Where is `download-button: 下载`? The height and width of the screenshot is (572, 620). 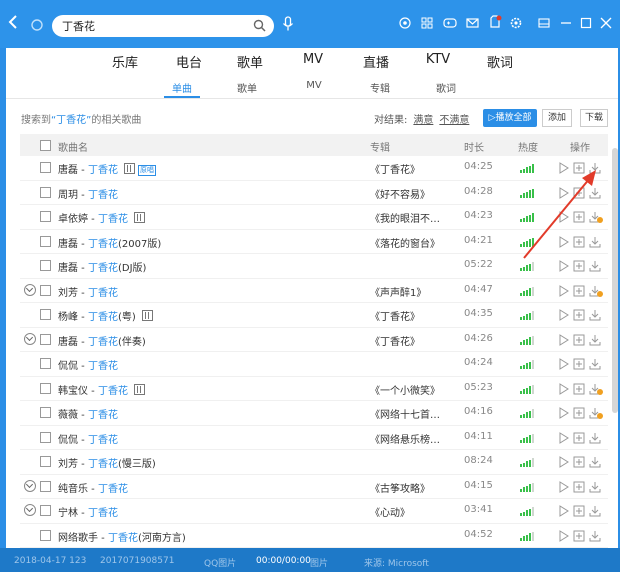 download-button: 下载 is located at coordinates (594, 118).